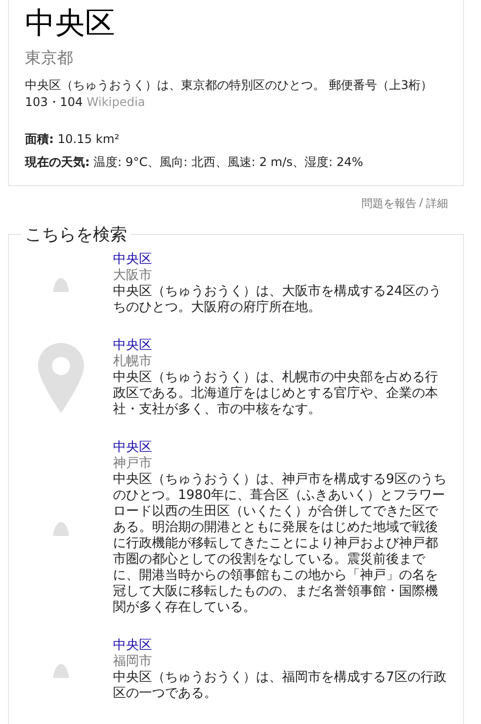 The height and width of the screenshot is (724, 481). I want to click on details-link: 詳細, so click(437, 203).